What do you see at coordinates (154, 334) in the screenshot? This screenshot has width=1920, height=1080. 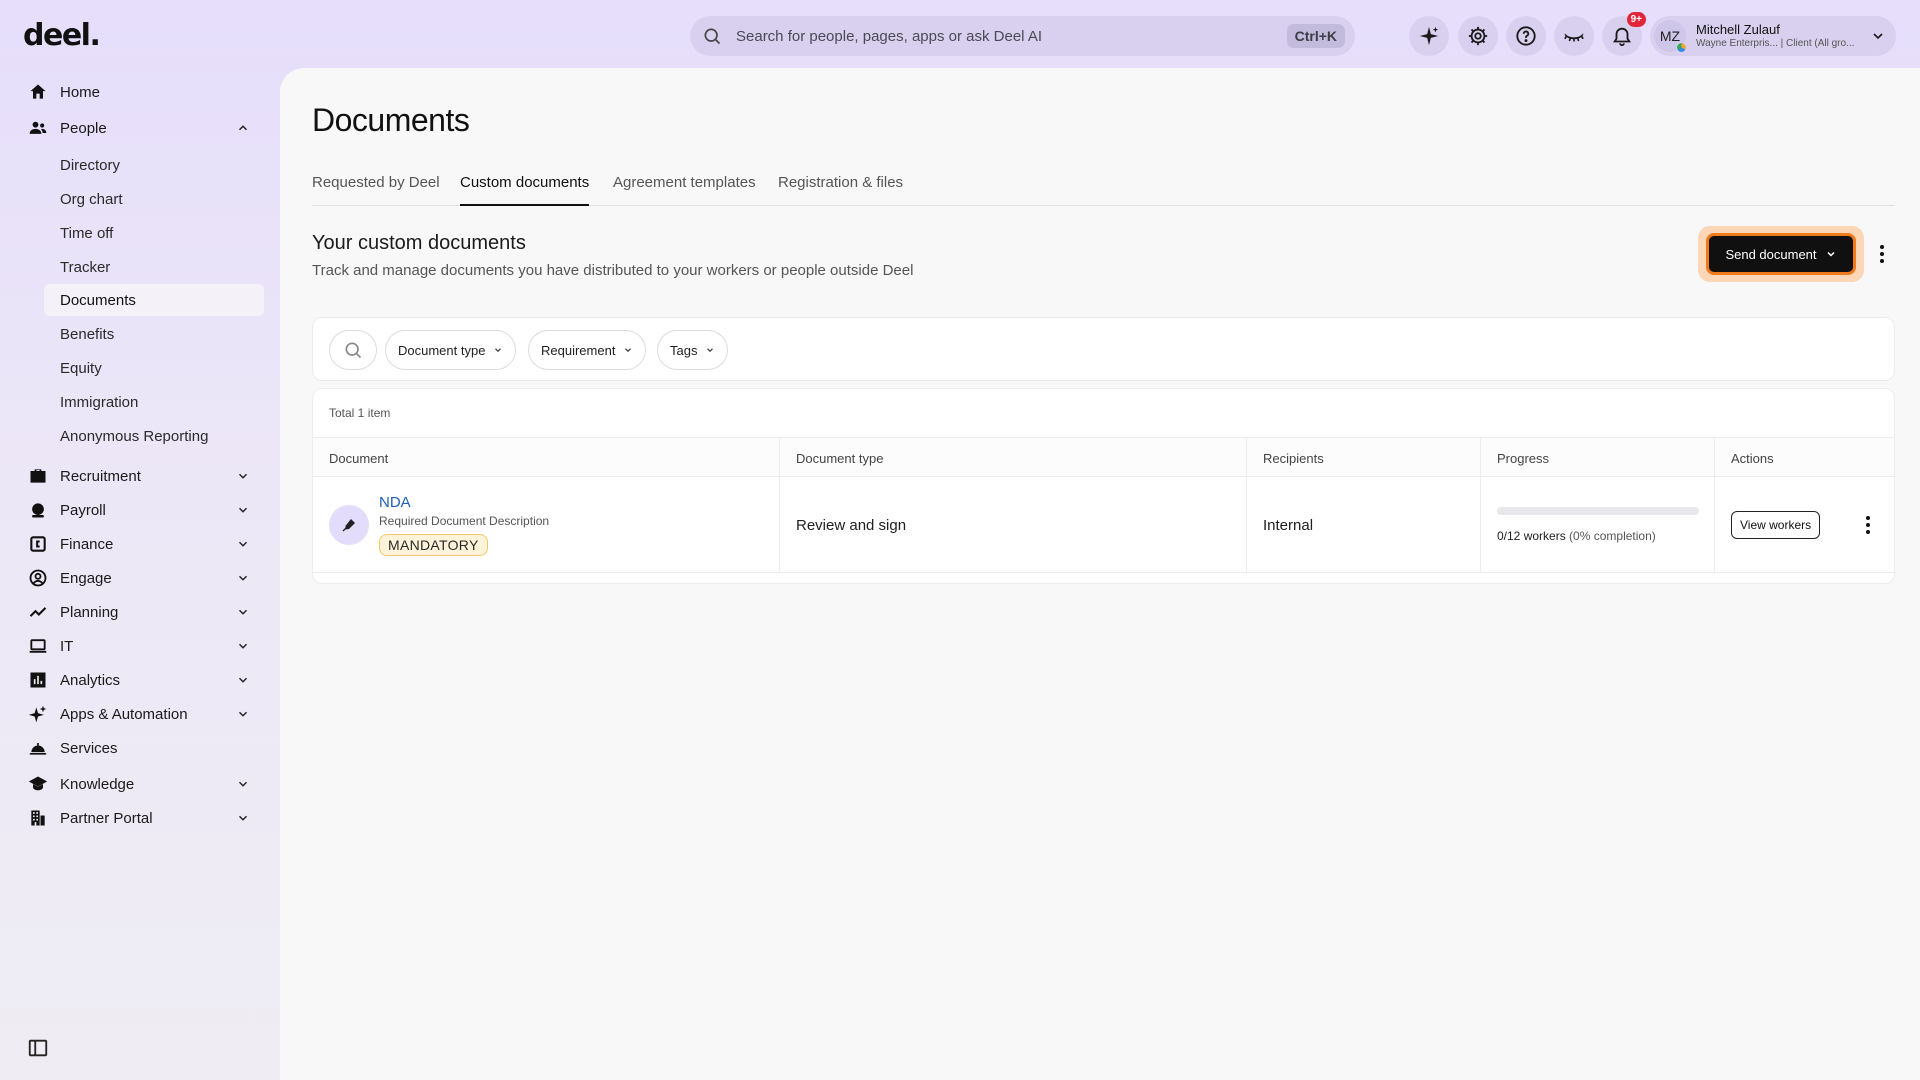 I see `sidebar-subitem-benefits: Benefits` at bounding box center [154, 334].